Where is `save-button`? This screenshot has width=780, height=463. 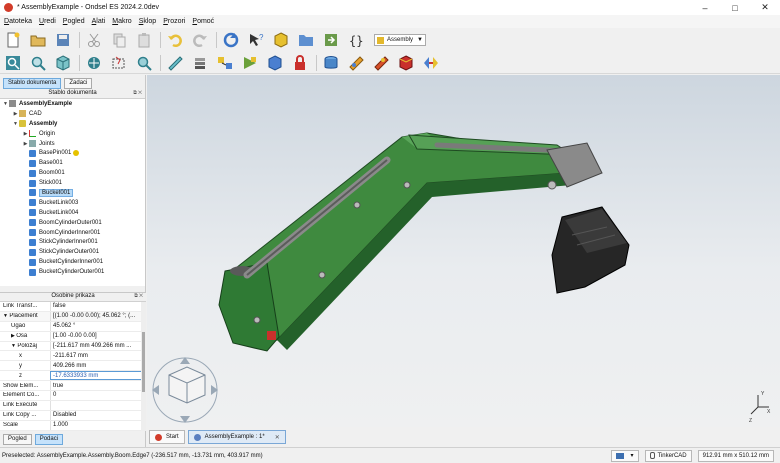
save-button is located at coordinates (63, 40).